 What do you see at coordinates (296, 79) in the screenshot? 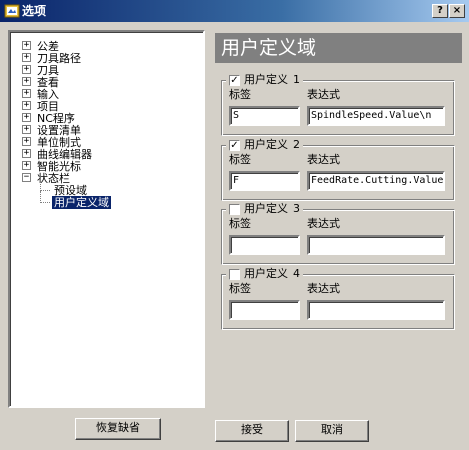
I see `group-number: 1` at bounding box center [296, 79].